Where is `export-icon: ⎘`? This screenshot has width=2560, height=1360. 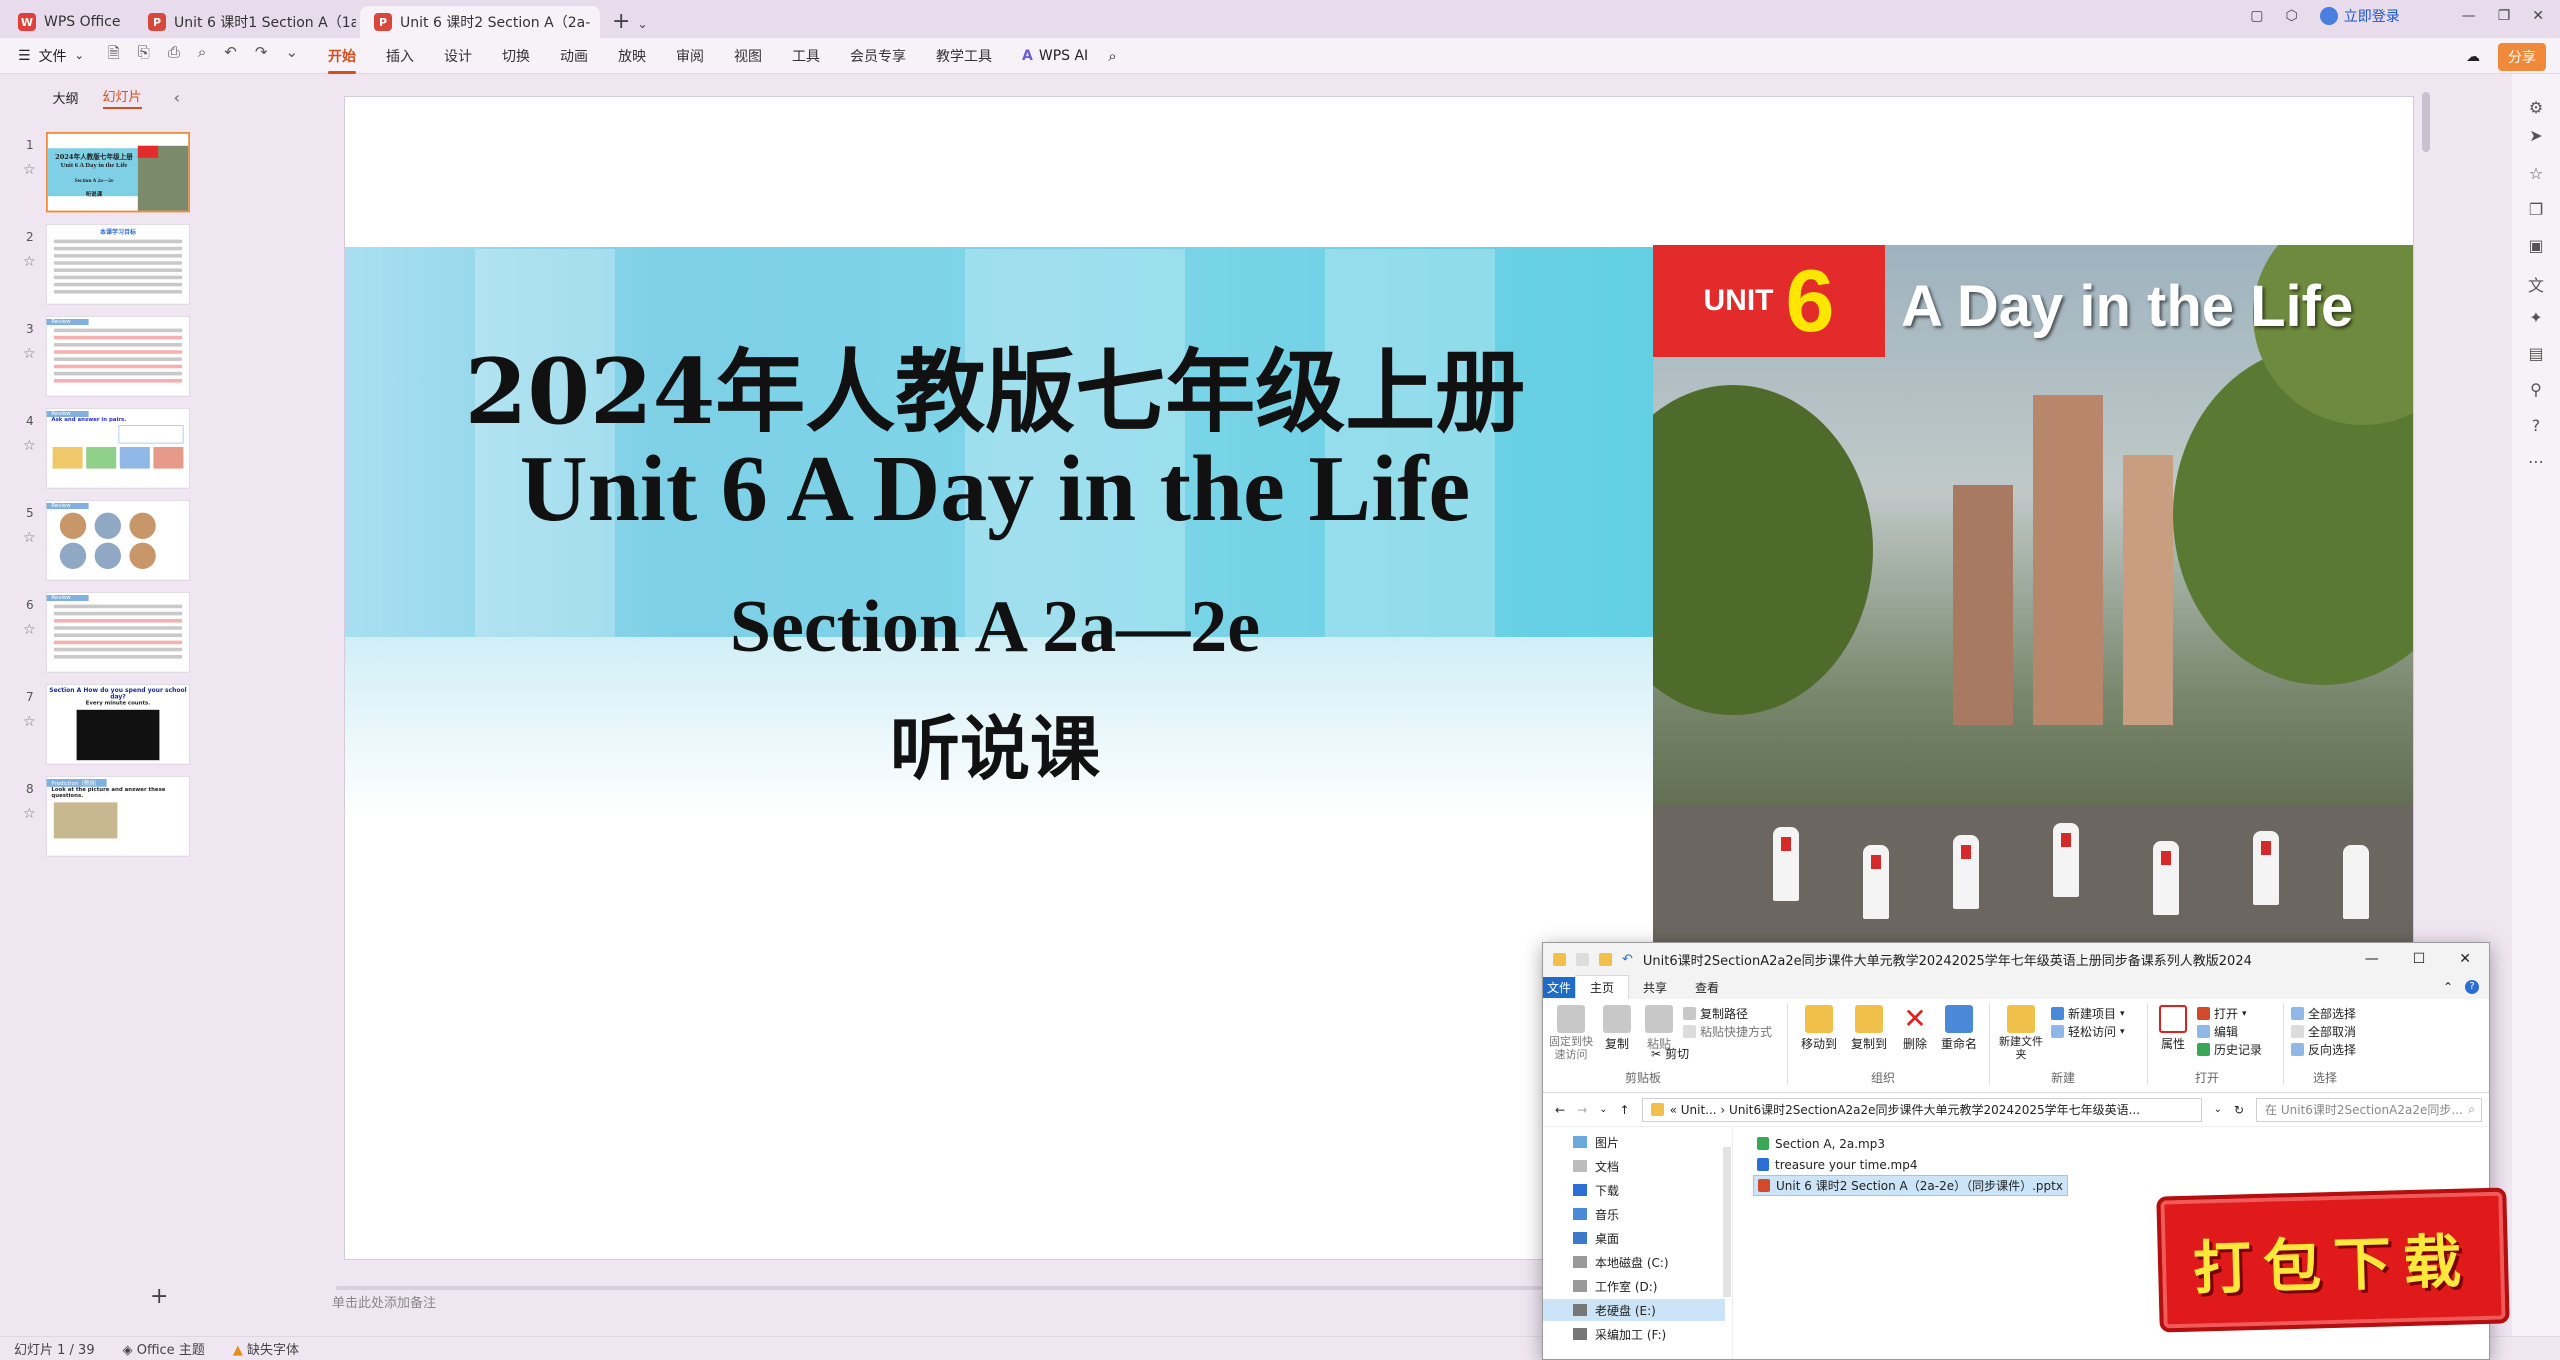
export-icon: ⎘ is located at coordinates (144, 55).